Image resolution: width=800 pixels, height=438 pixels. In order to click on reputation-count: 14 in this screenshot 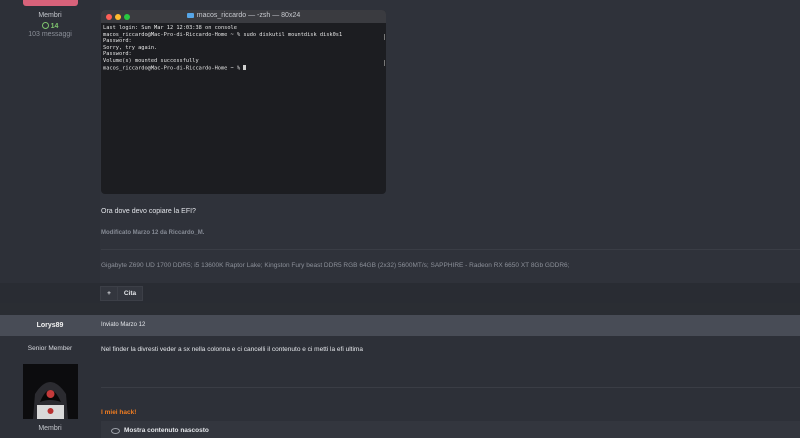, I will do `click(54, 26)`.